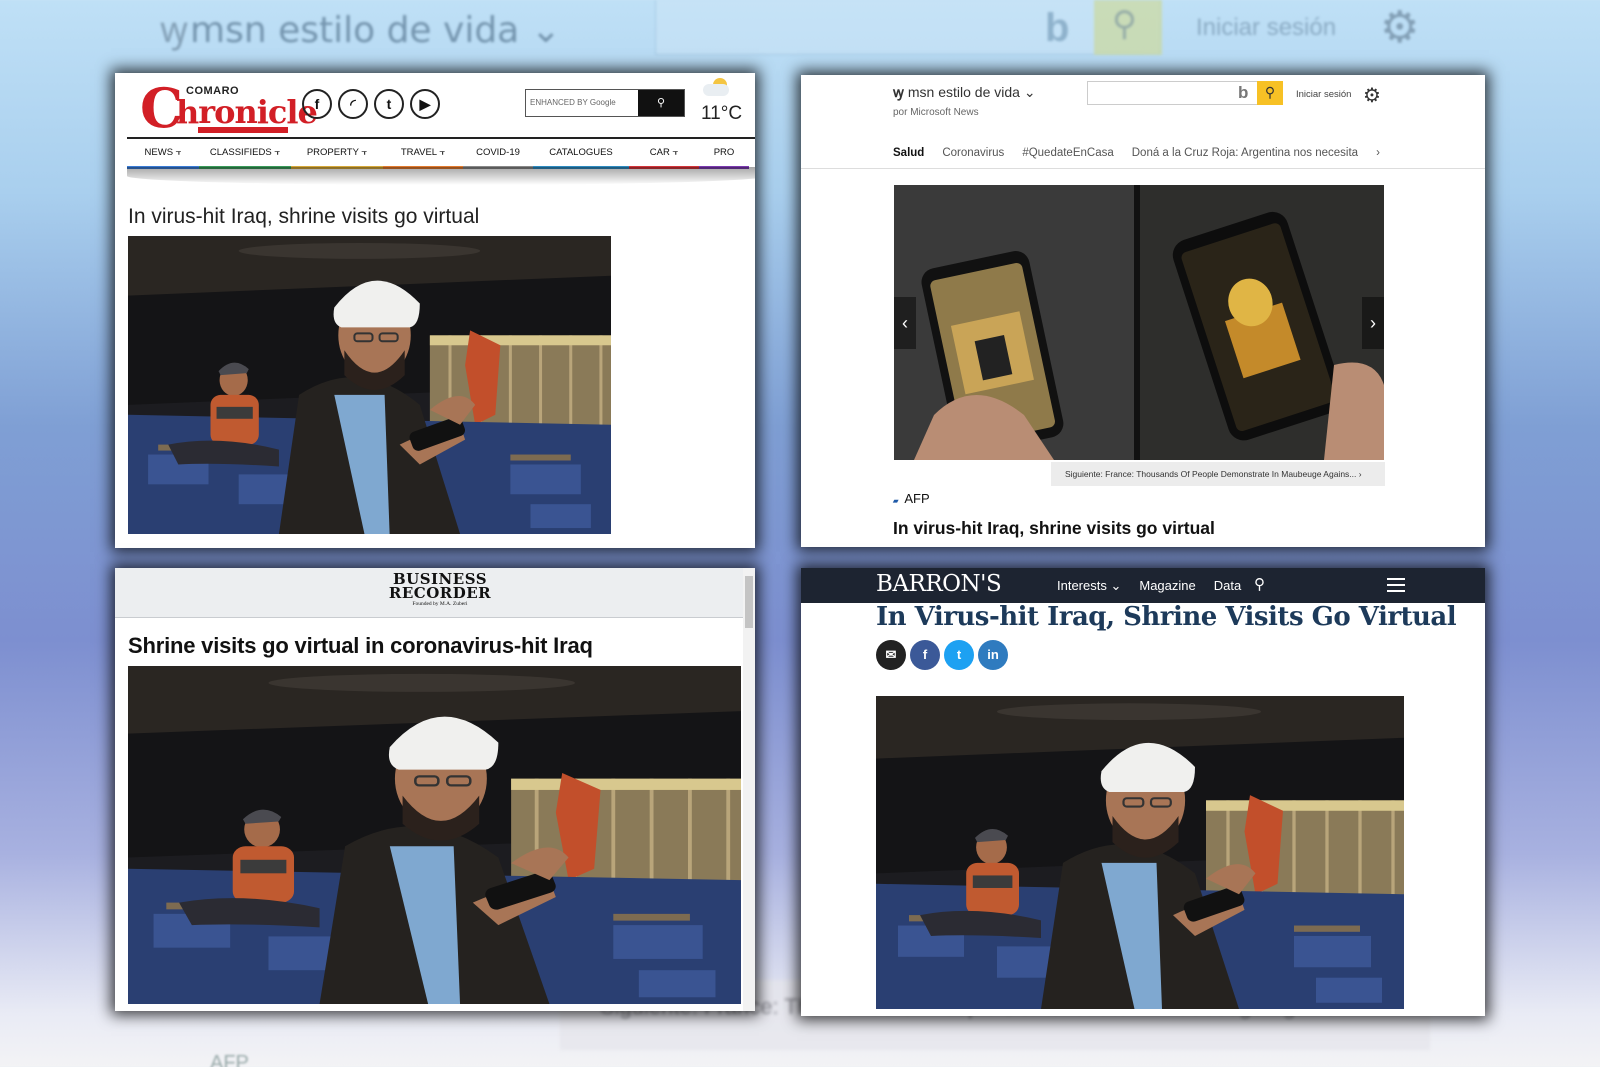  Describe the element at coordinates (573, 102) in the screenshot. I see `search-input: ENHANCED BY Google` at that location.